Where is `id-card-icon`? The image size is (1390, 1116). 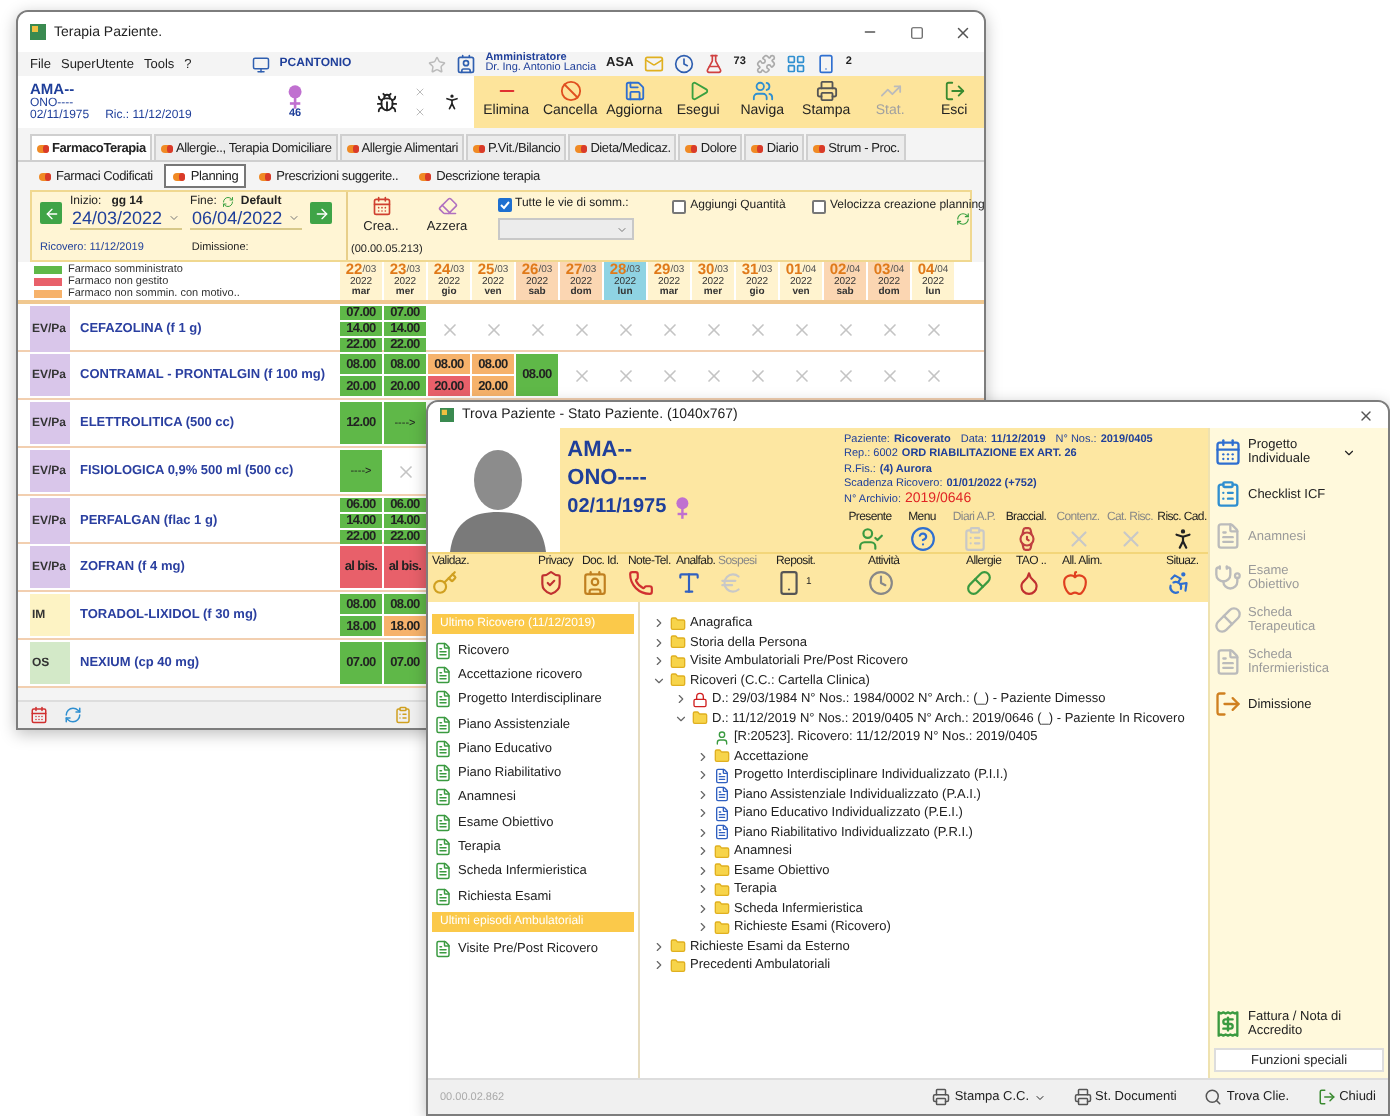 id-card-icon is located at coordinates (595, 583).